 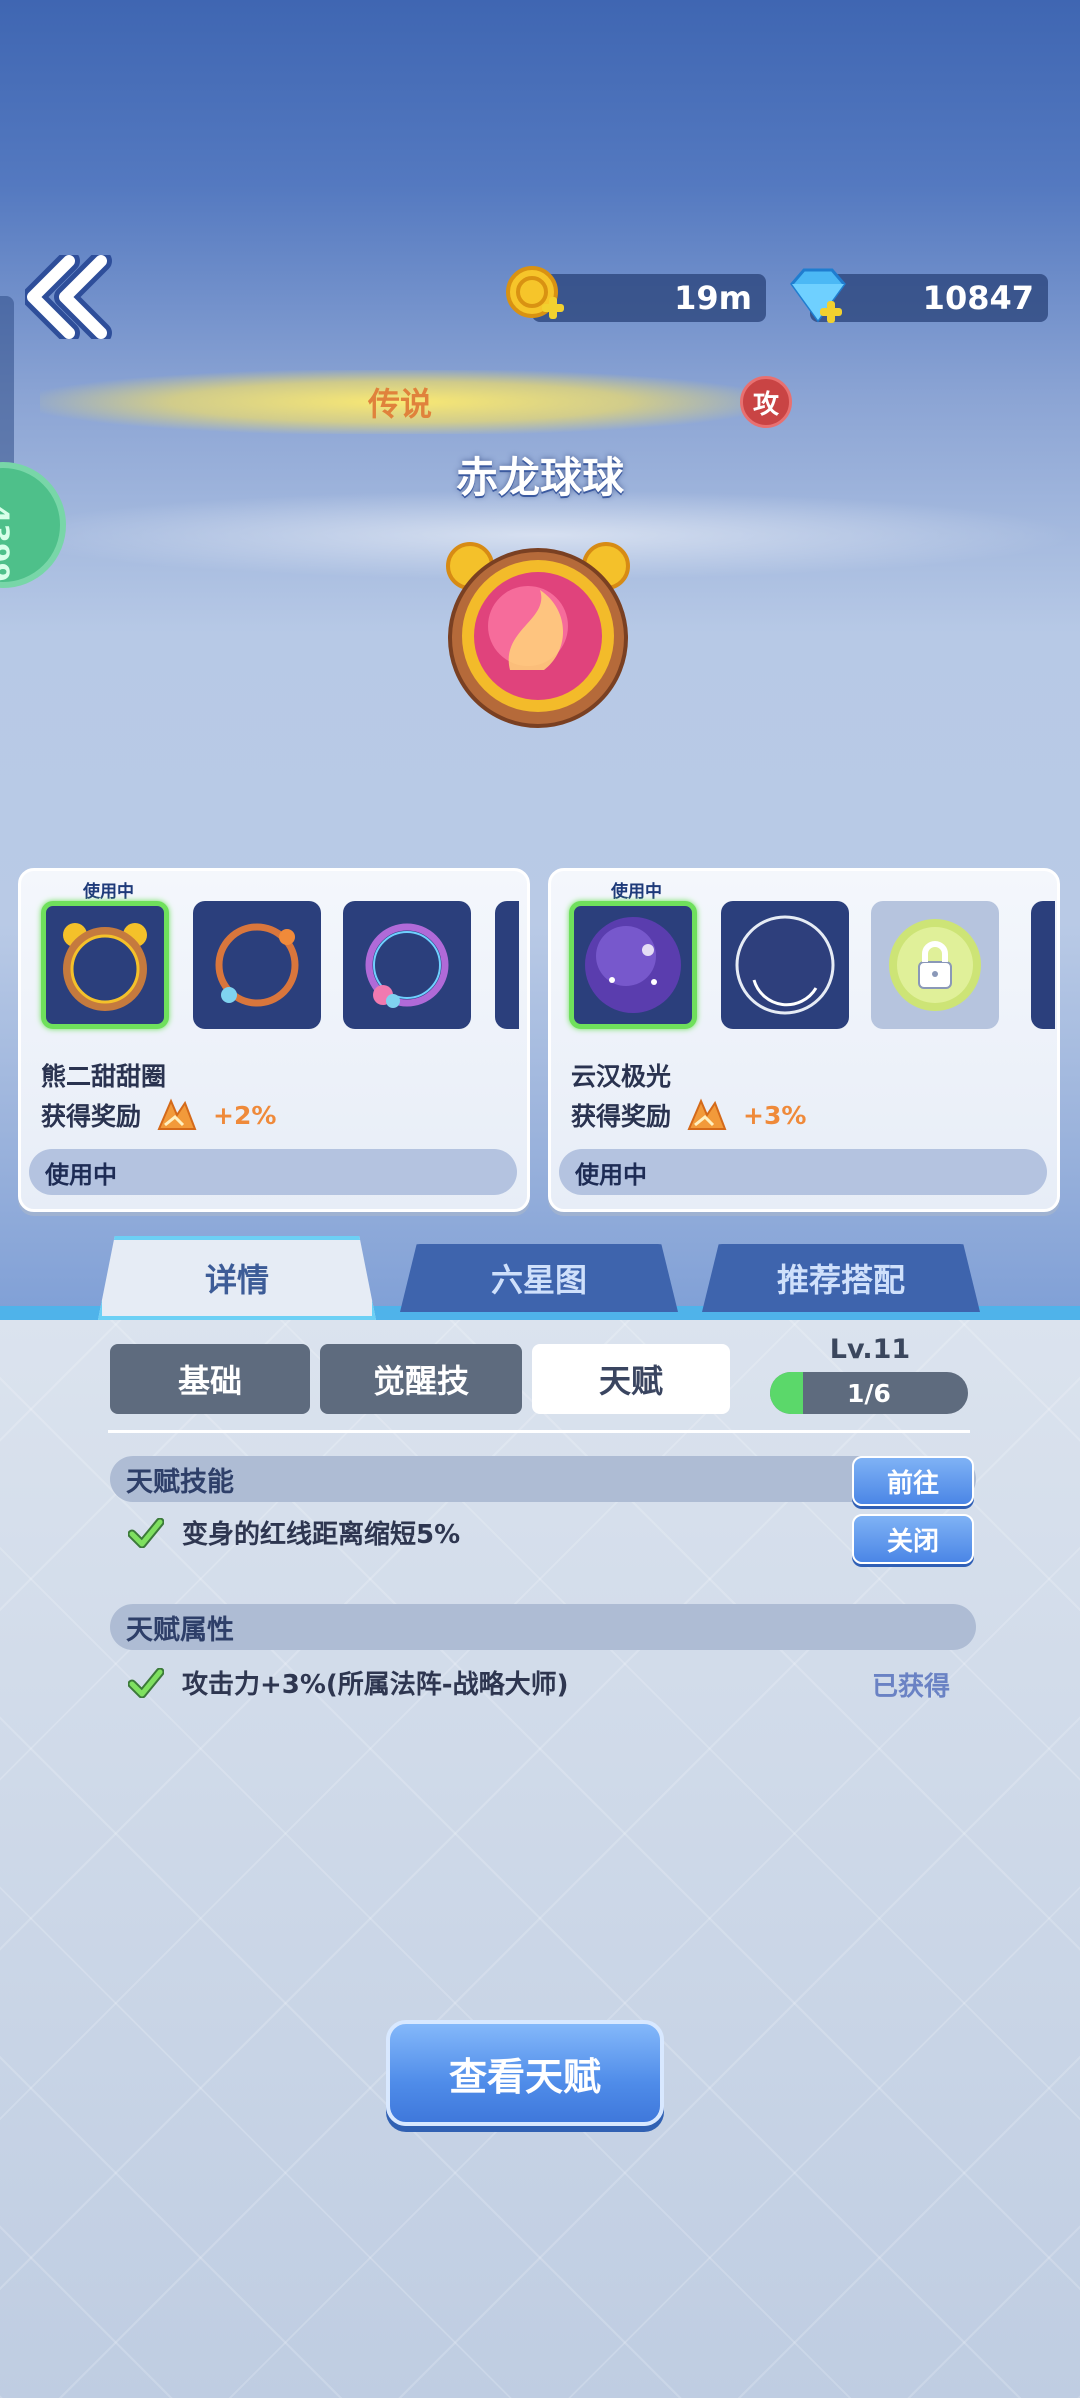 What do you see at coordinates (104, 1076) in the screenshot?
I see `skin-name: 熊二甜甜圈` at bounding box center [104, 1076].